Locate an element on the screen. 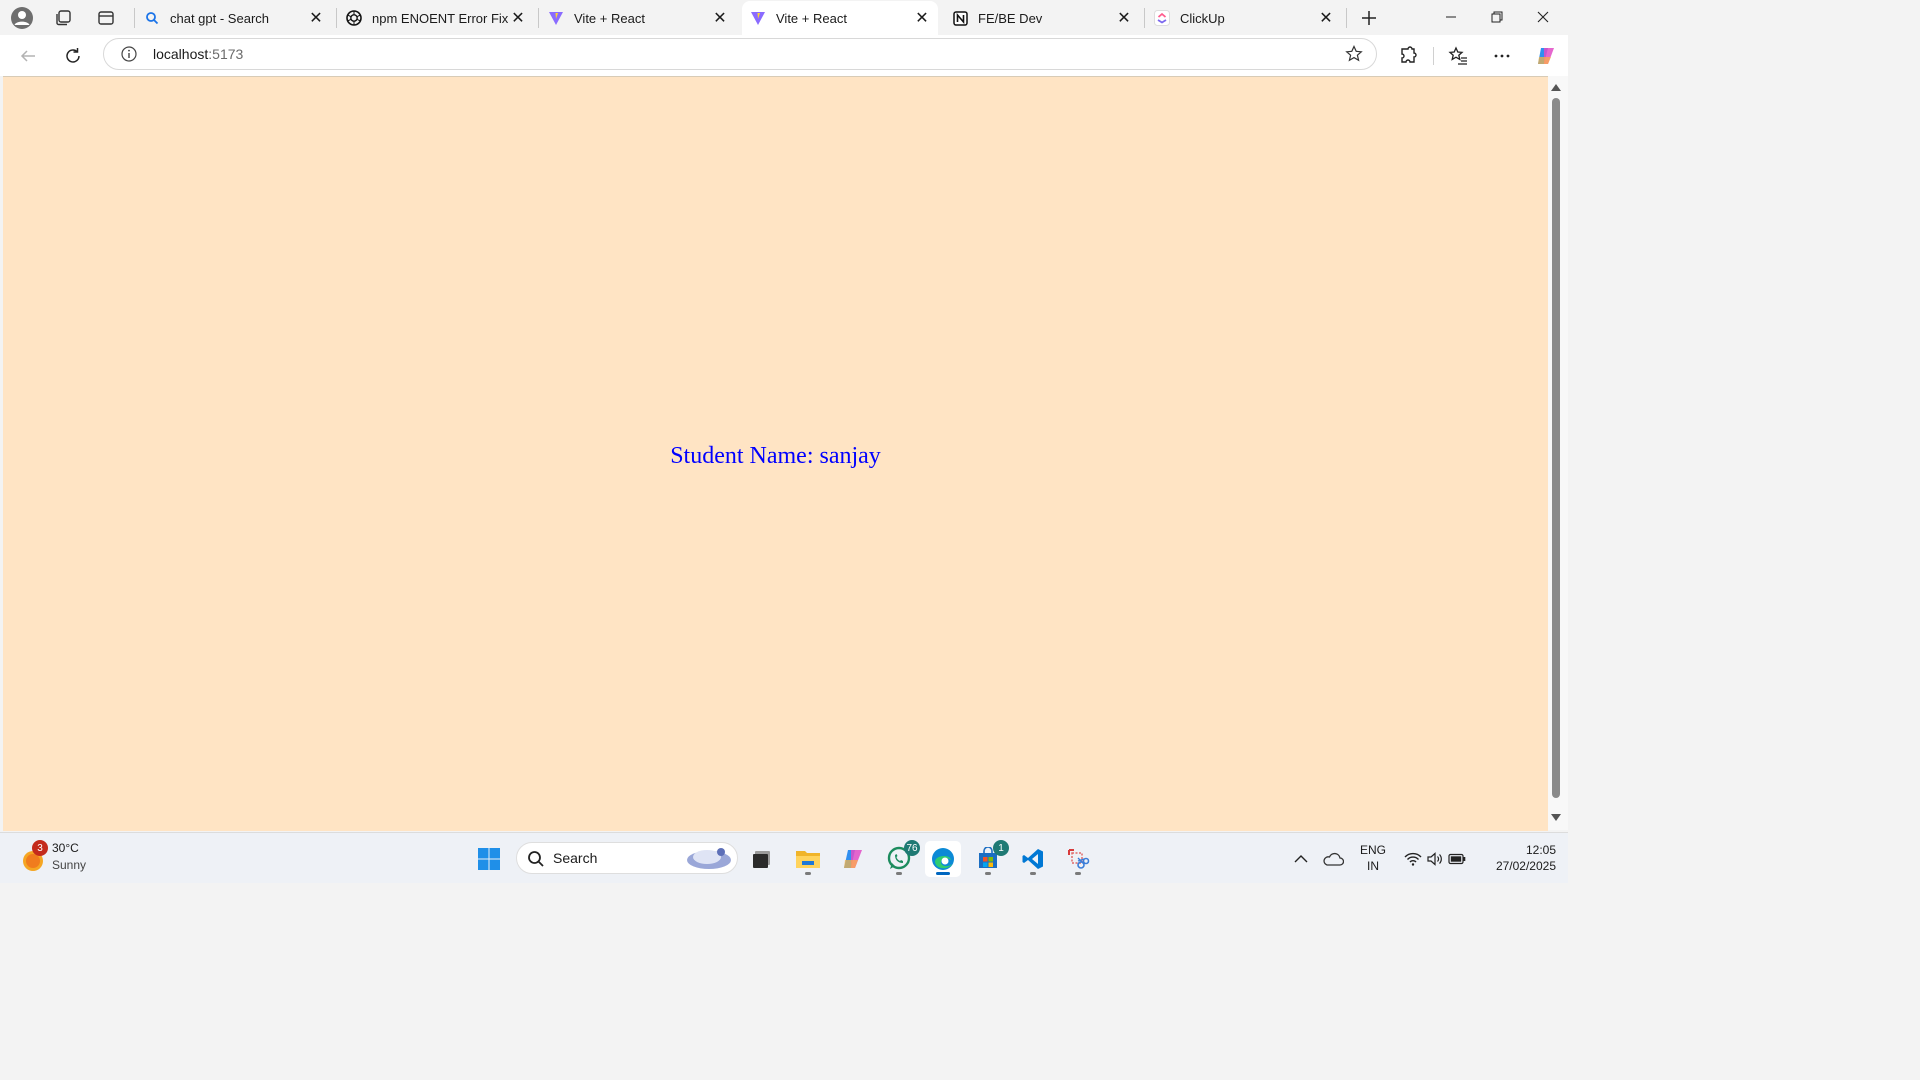  minimize-icon is located at coordinates (1451, 17).